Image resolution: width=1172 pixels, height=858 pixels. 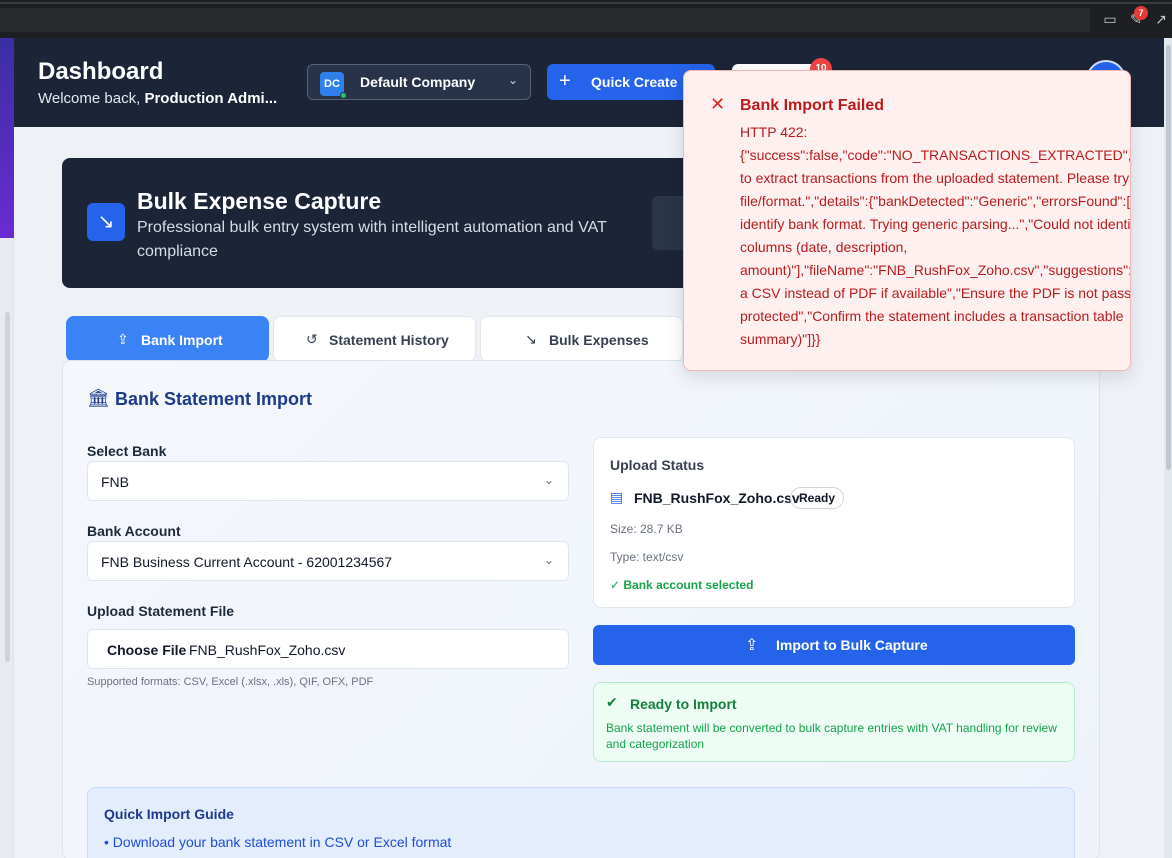 I want to click on tab-label: Bulk Expenses, so click(x=599, y=340).